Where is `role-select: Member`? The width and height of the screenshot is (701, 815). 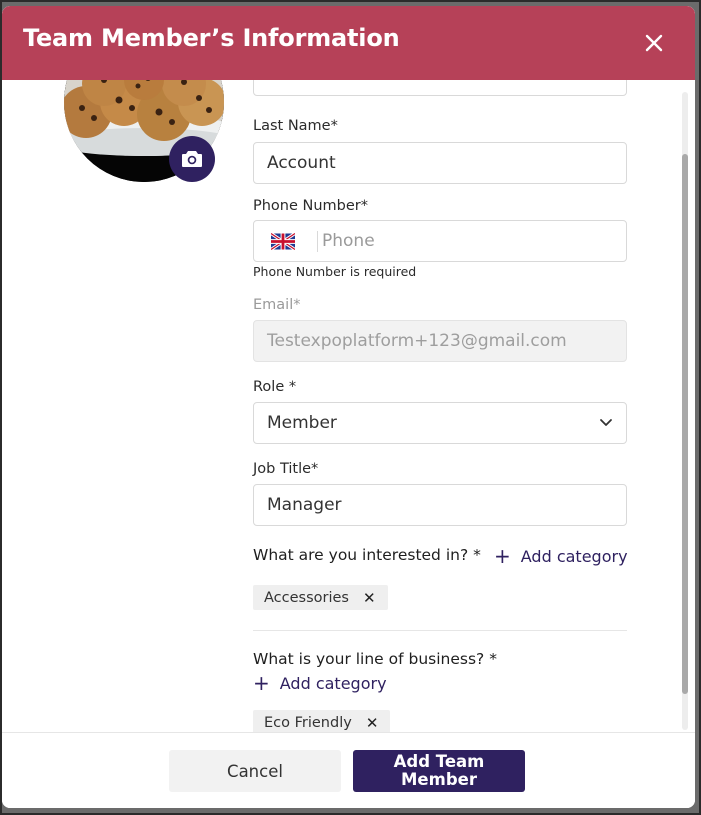
role-select: Member is located at coordinates (440, 423).